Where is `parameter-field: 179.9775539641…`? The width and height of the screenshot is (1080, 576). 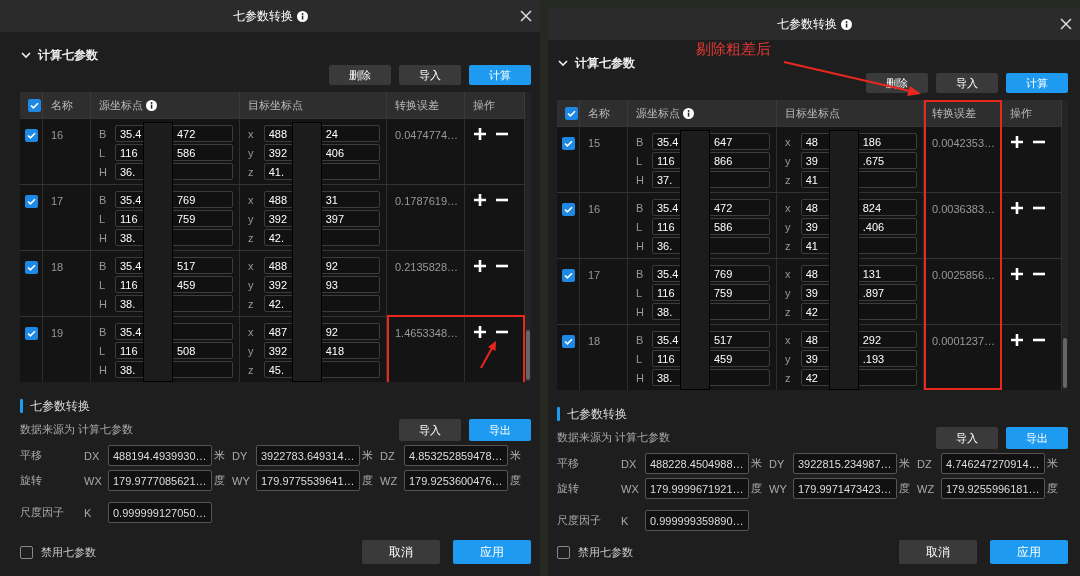
parameter-field: 179.9775539641… is located at coordinates (308, 480).